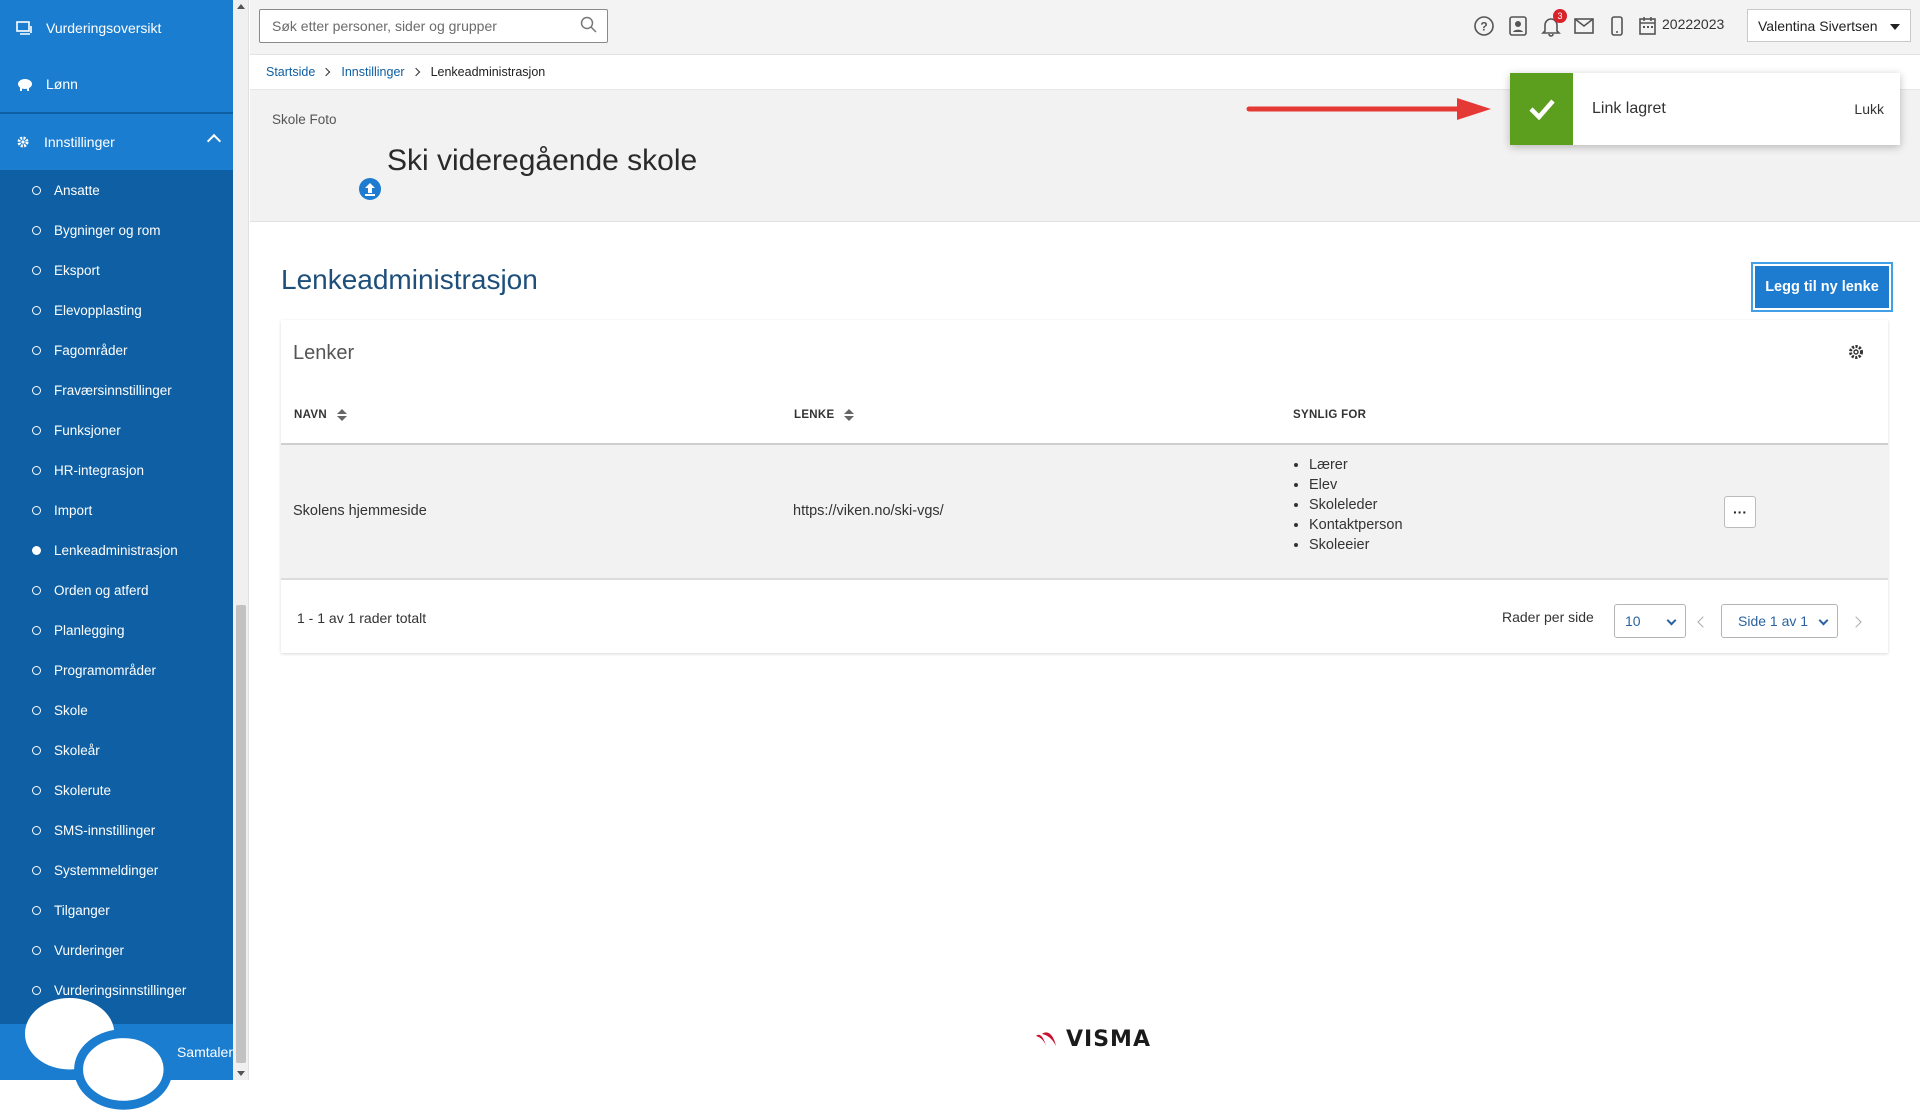  What do you see at coordinates (1617, 26) in the screenshot?
I see `phone-icon` at bounding box center [1617, 26].